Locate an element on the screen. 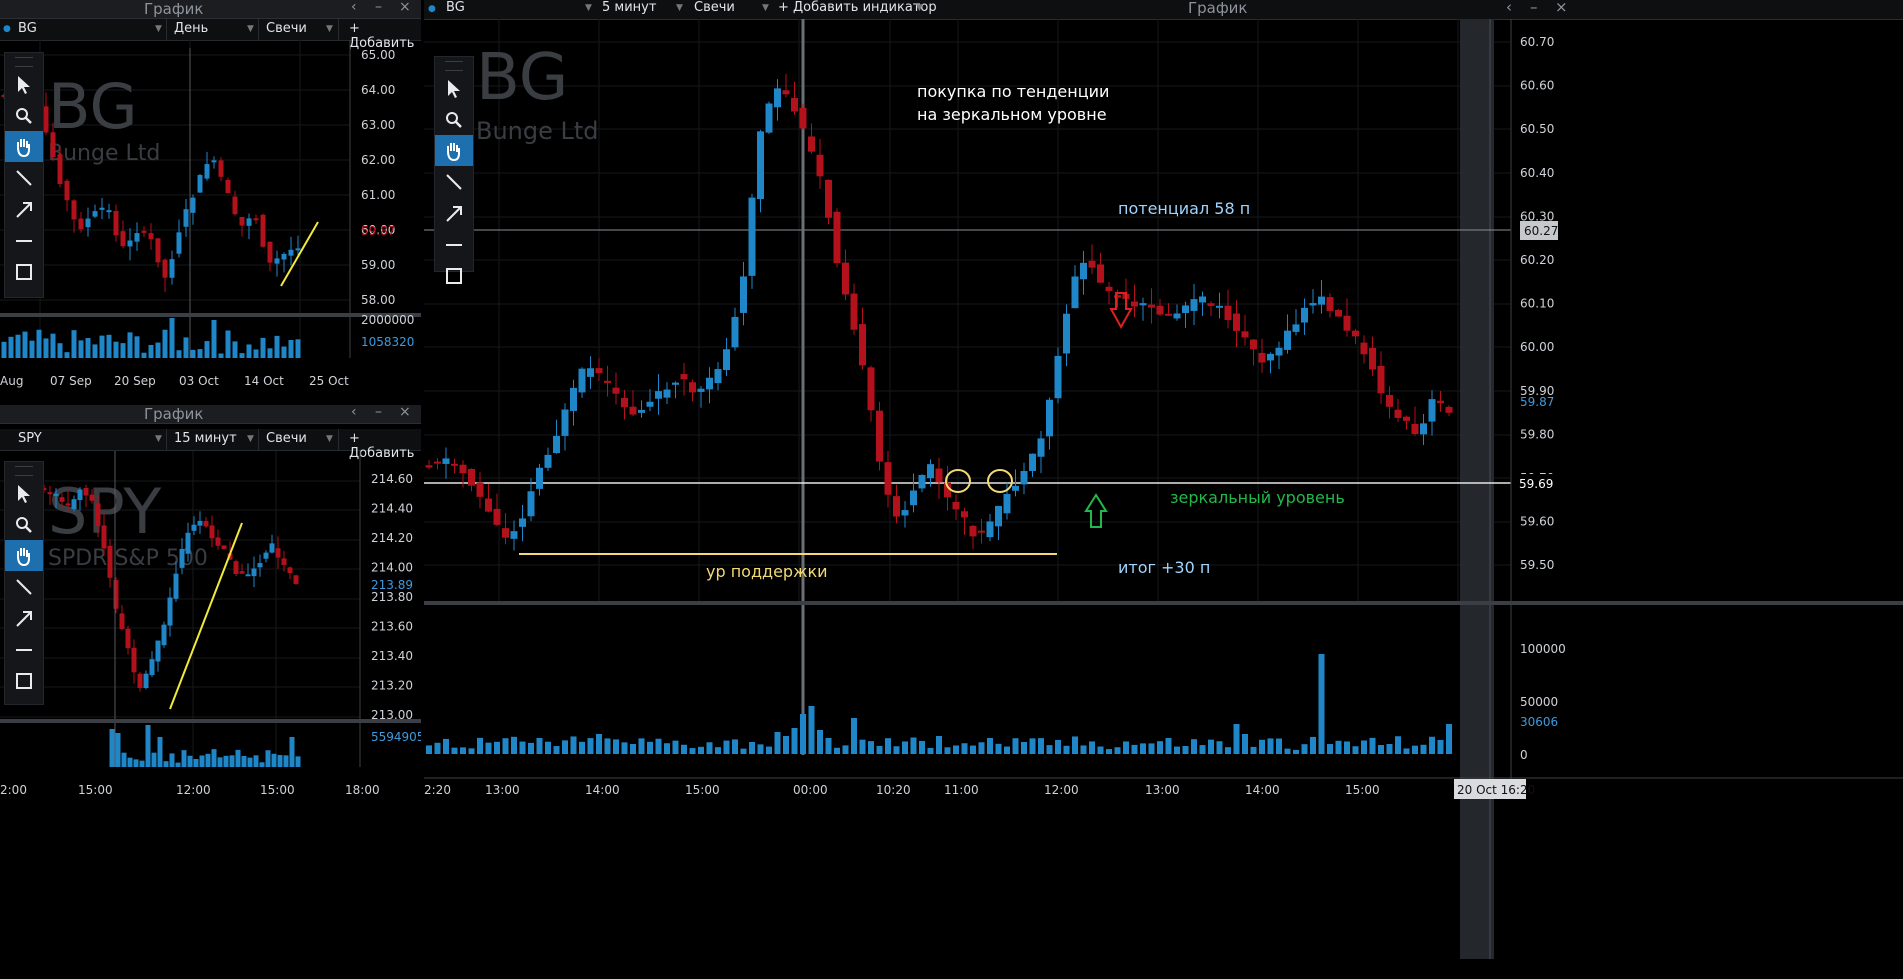  time-axis-tick: 00:00 is located at coordinates (810, 790).